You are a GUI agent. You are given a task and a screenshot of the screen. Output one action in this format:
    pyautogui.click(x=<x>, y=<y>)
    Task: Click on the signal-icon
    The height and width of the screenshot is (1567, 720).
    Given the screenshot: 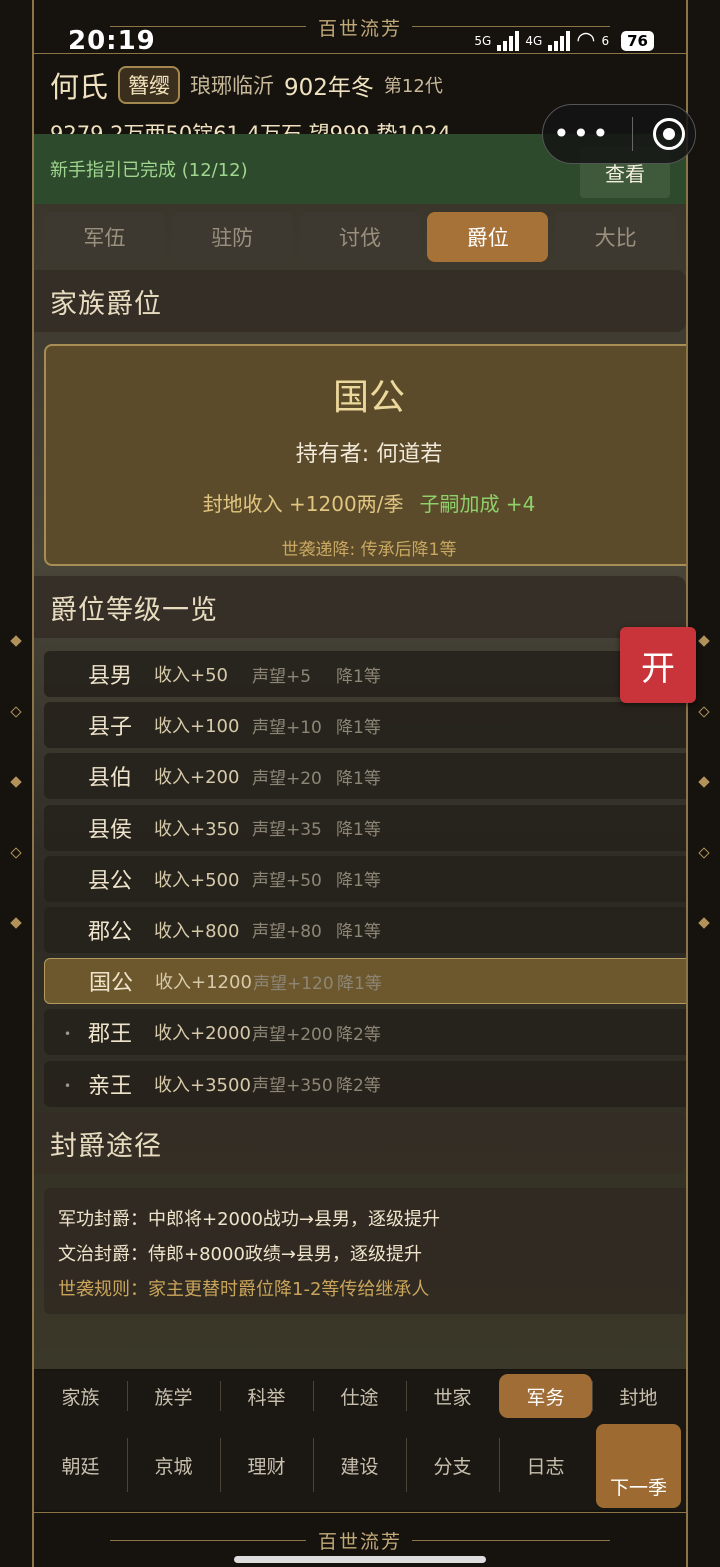 What is the action you would take?
    pyautogui.click(x=508, y=40)
    